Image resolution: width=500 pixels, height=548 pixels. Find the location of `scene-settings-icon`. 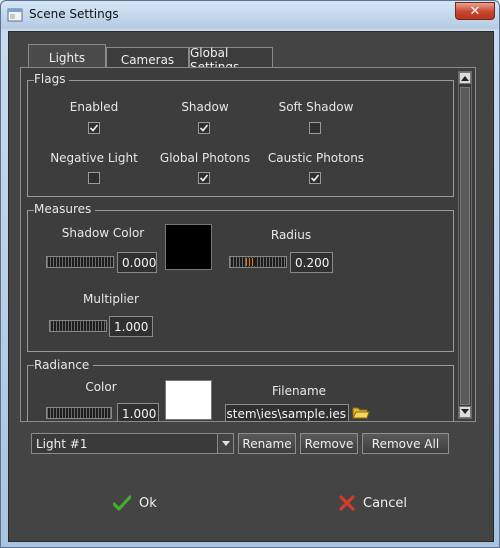

scene-settings-icon is located at coordinates (15, 15).